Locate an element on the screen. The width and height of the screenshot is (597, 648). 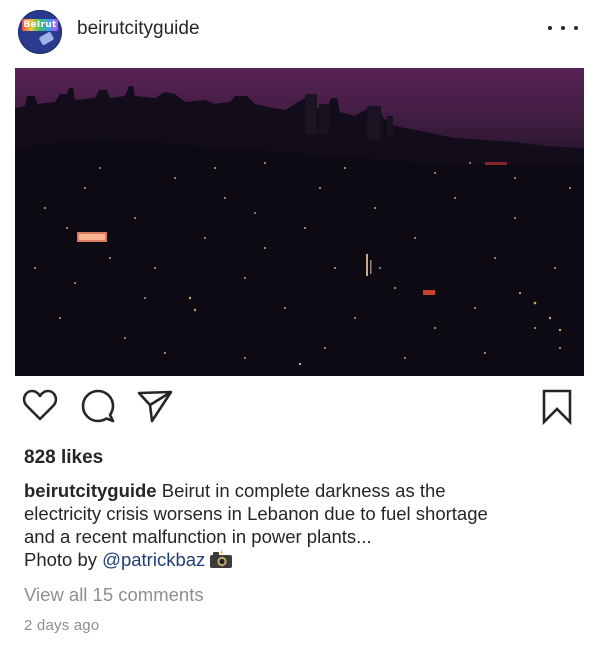
avatar: BeIrut is located at coordinates (40, 32).